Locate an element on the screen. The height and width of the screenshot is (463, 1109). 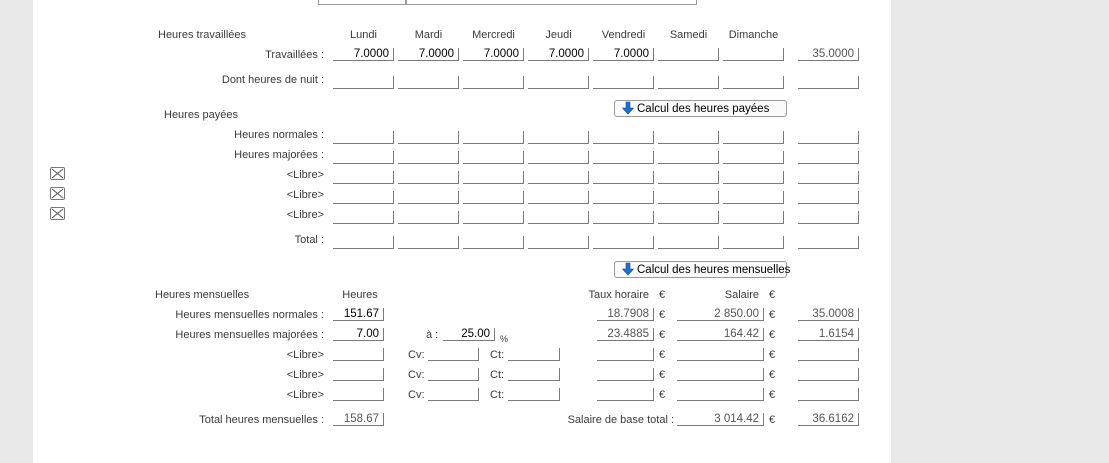
salary-field: 164.42 is located at coordinates (720, 334).